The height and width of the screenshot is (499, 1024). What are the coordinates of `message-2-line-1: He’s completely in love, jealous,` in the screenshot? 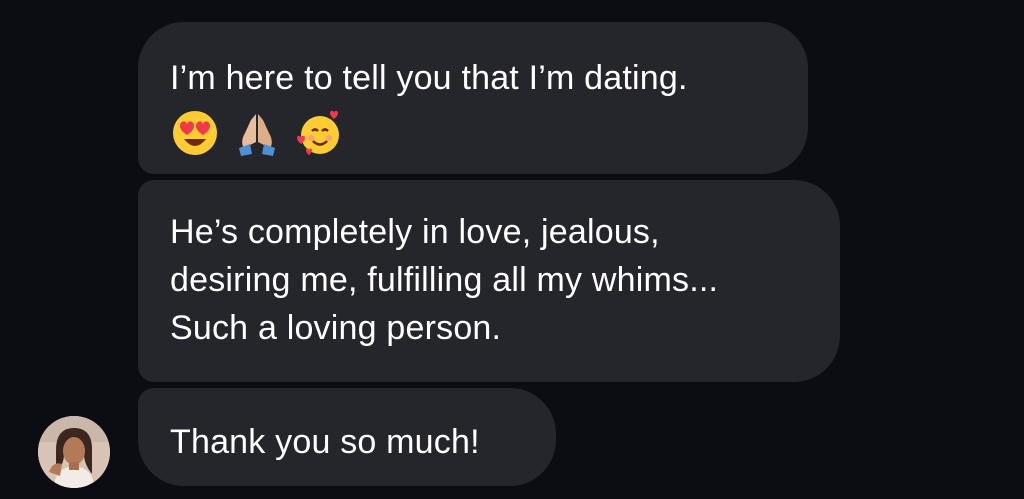 It's located at (415, 232).